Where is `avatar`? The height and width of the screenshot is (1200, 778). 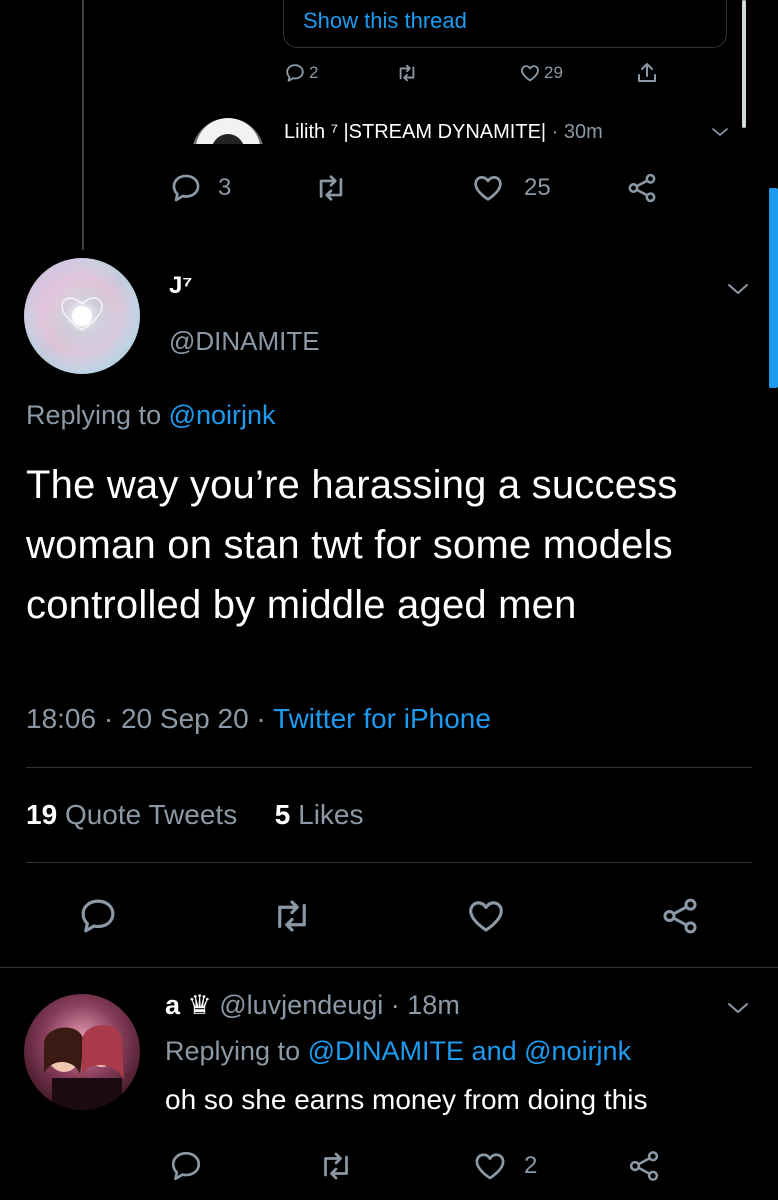 avatar is located at coordinates (82, 316).